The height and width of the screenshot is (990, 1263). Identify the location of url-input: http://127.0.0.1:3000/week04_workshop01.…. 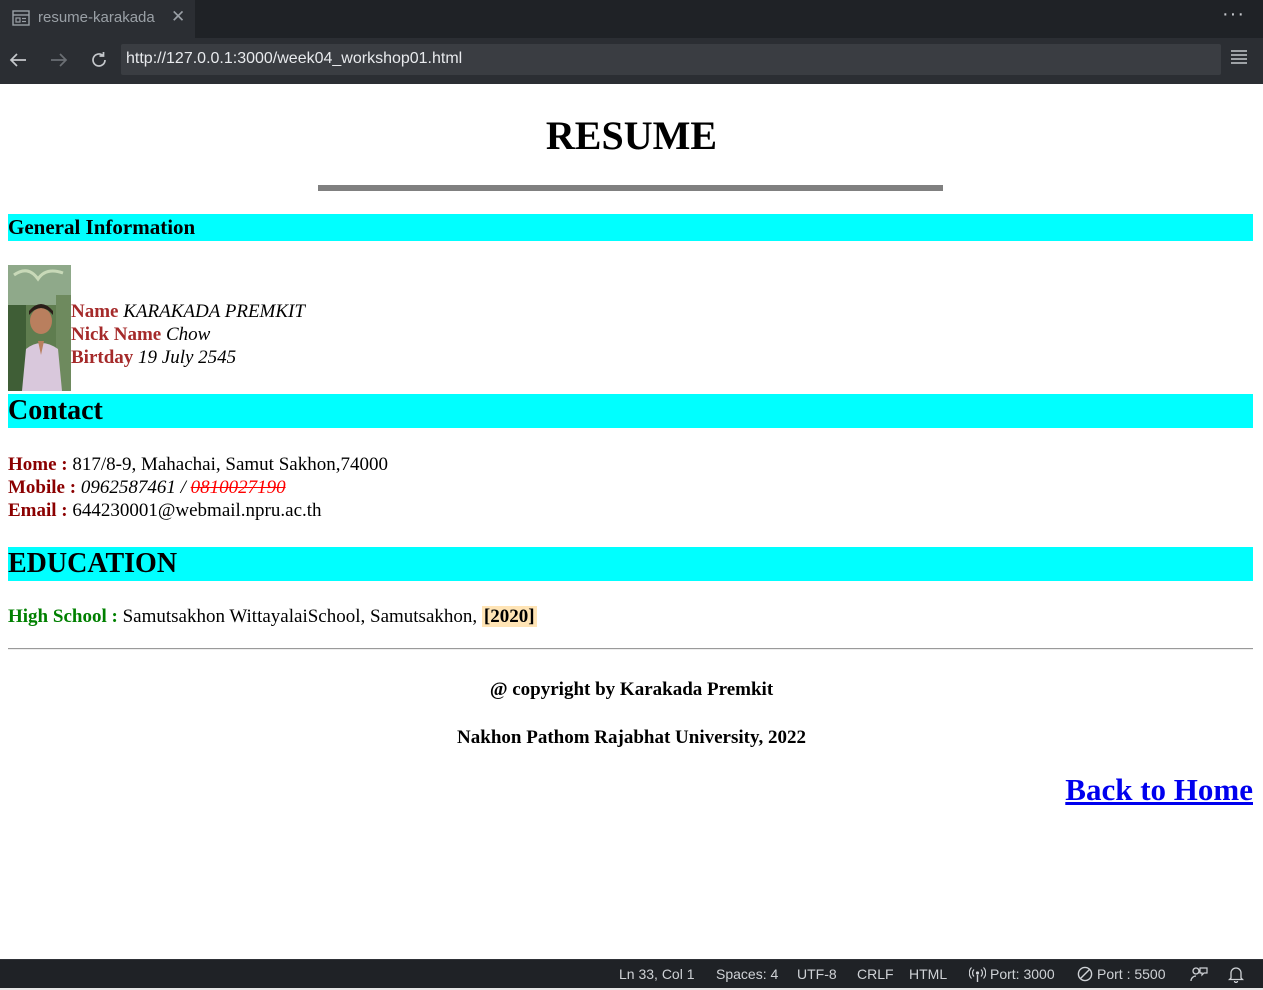
(671, 59).